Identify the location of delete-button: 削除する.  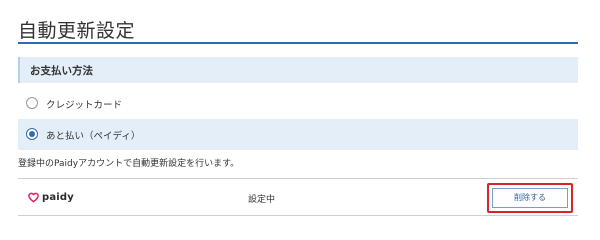
(530, 198).